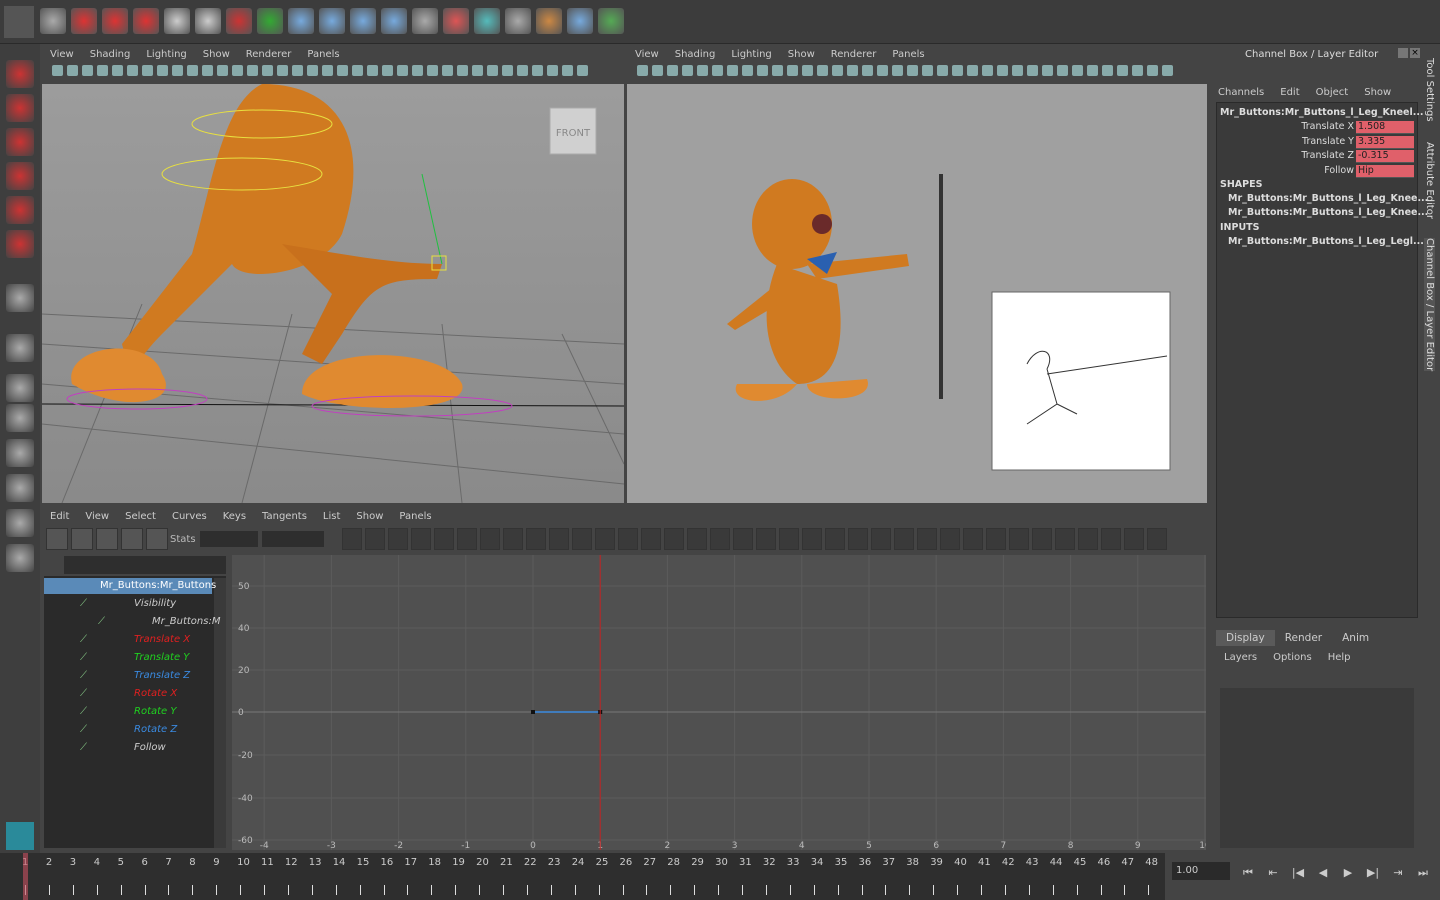 The height and width of the screenshot is (900, 1440). Describe the element at coordinates (20, 176) in the screenshot. I see `move-tool-icon` at that location.